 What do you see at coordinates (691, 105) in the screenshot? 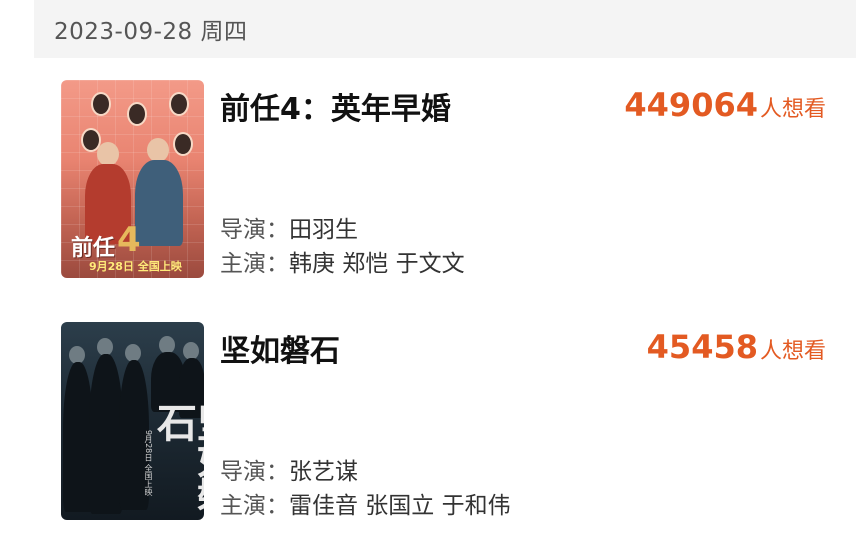
I see `want-count-number: 449064` at bounding box center [691, 105].